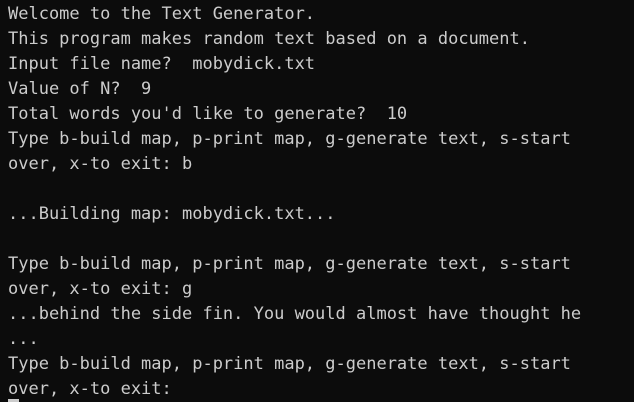  Describe the element at coordinates (208, 114) in the screenshot. I see `total-words-prompt: Total words you'd like to generate? 10` at that location.